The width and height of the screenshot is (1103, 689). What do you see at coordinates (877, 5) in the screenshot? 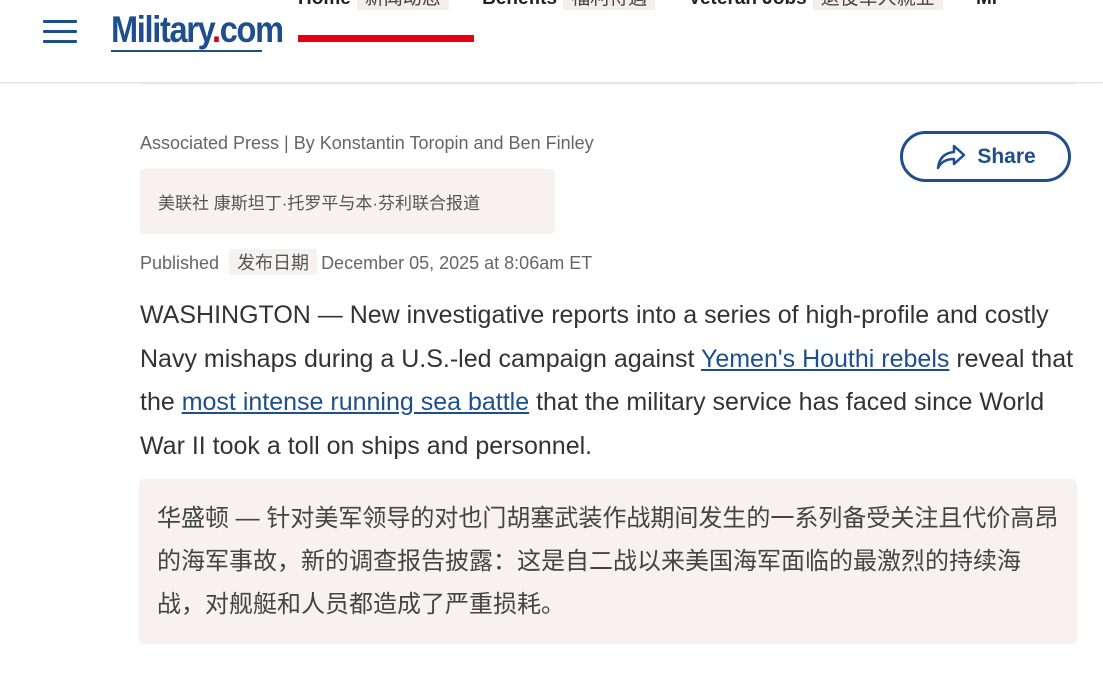
I see `nav-item-translation: 退役军人就业` at bounding box center [877, 5].